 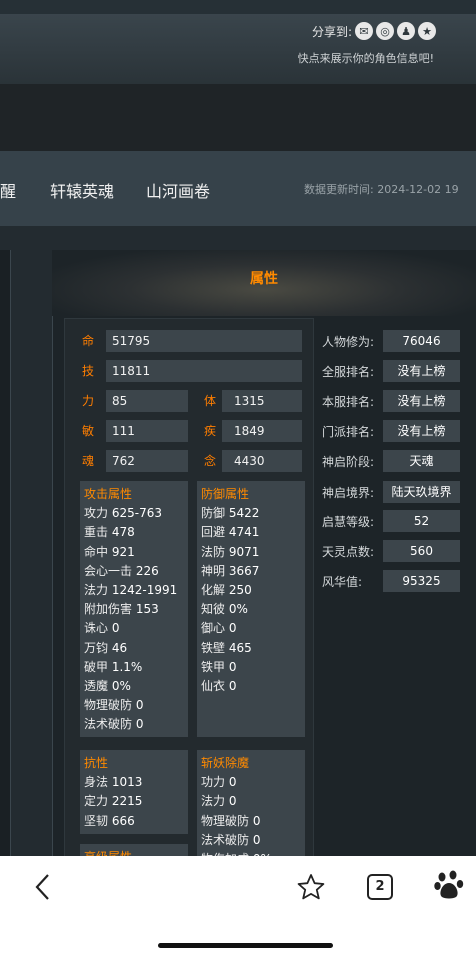 I want to click on skill-label: 技, so click(x=88, y=371).